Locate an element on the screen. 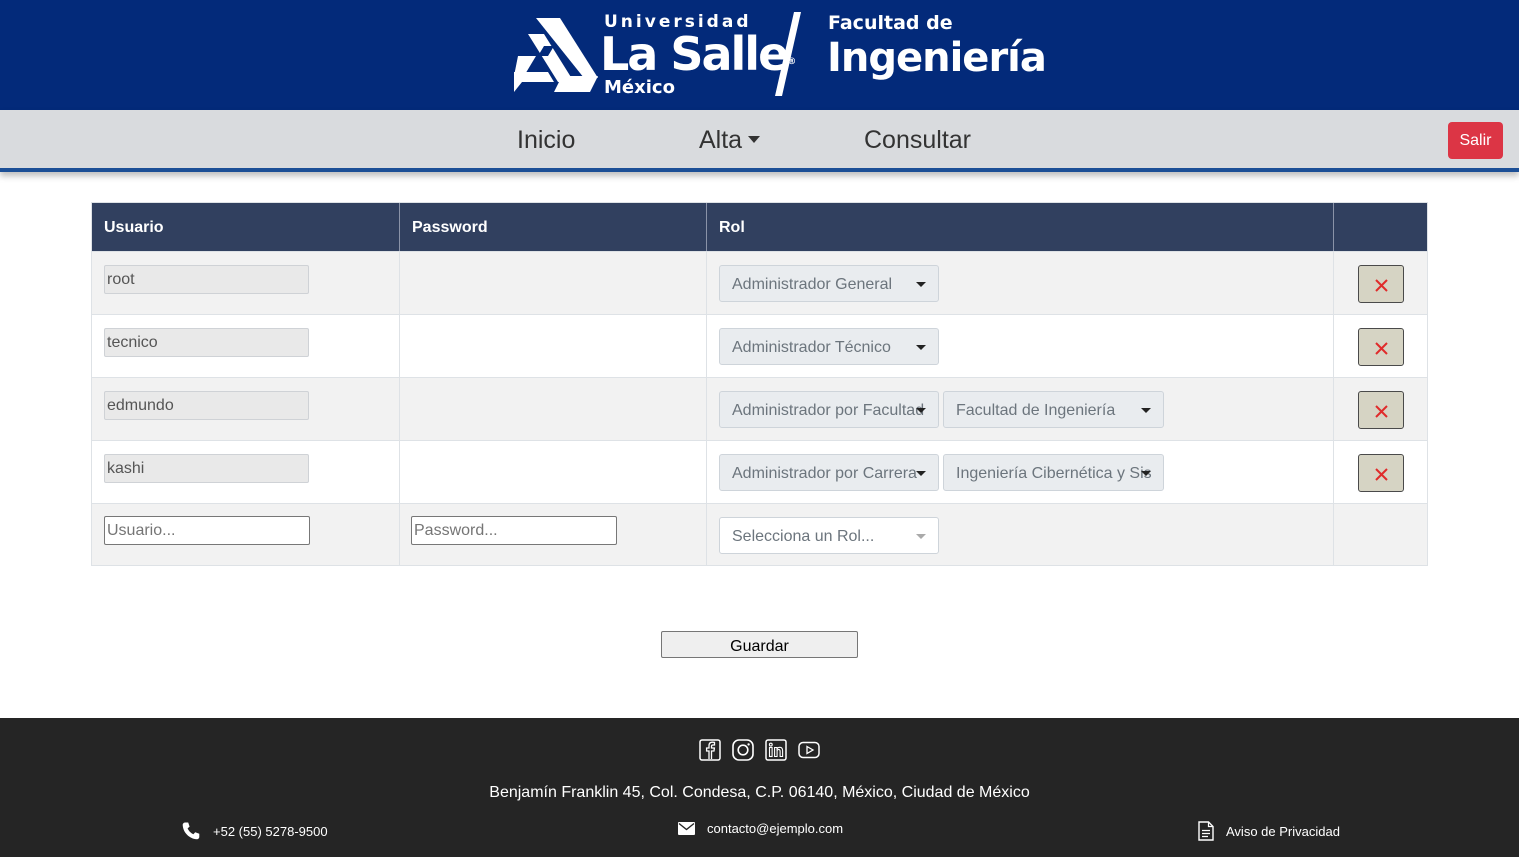 This screenshot has width=1519, height=857. nav-alta-dropdown: Alta is located at coordinates (730, 140).